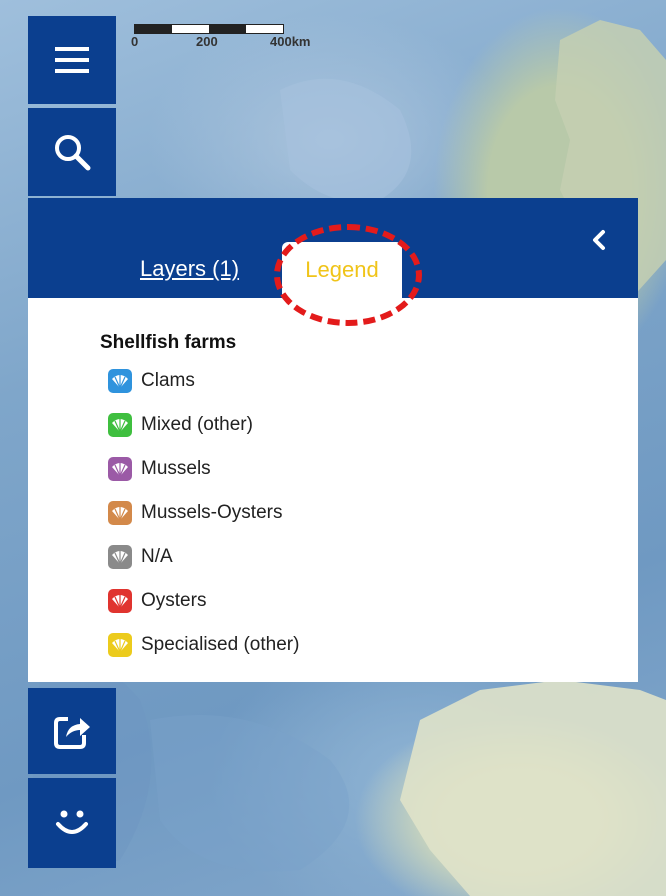  I want to click on scale-label-400: 400km, so click(290, 41).